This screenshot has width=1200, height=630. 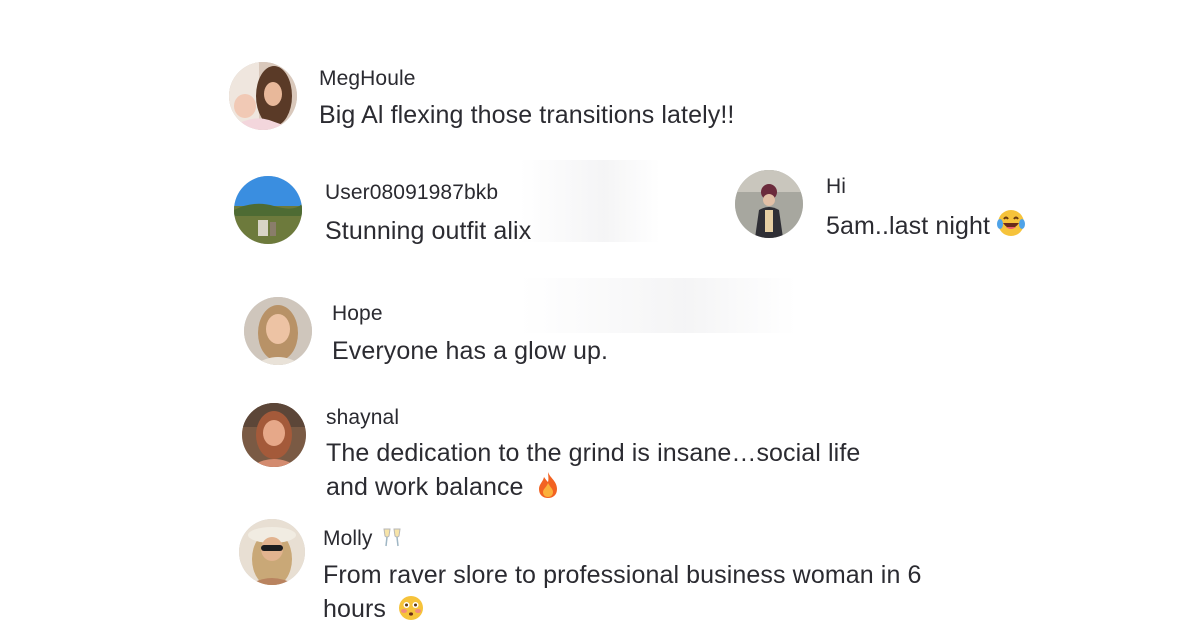 What do you see at coordinates (411, 612) in the screenshot?
I see `flushed-face-emoji-icon` at bounding box center [411, 612].